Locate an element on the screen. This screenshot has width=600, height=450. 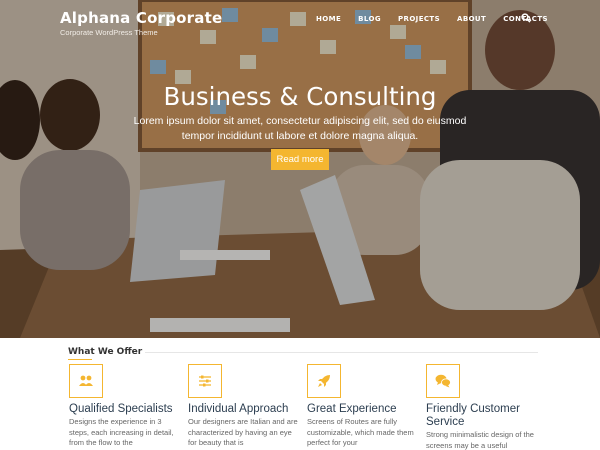
heading-accent-underline is located at coordinates (80, 359).